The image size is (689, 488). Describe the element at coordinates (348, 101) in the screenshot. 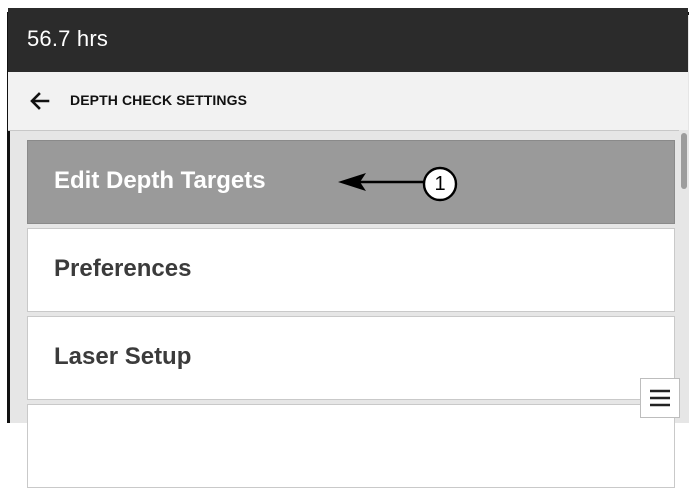

I see `page-header: DEPTH CHECK SETTINGS` at that location.